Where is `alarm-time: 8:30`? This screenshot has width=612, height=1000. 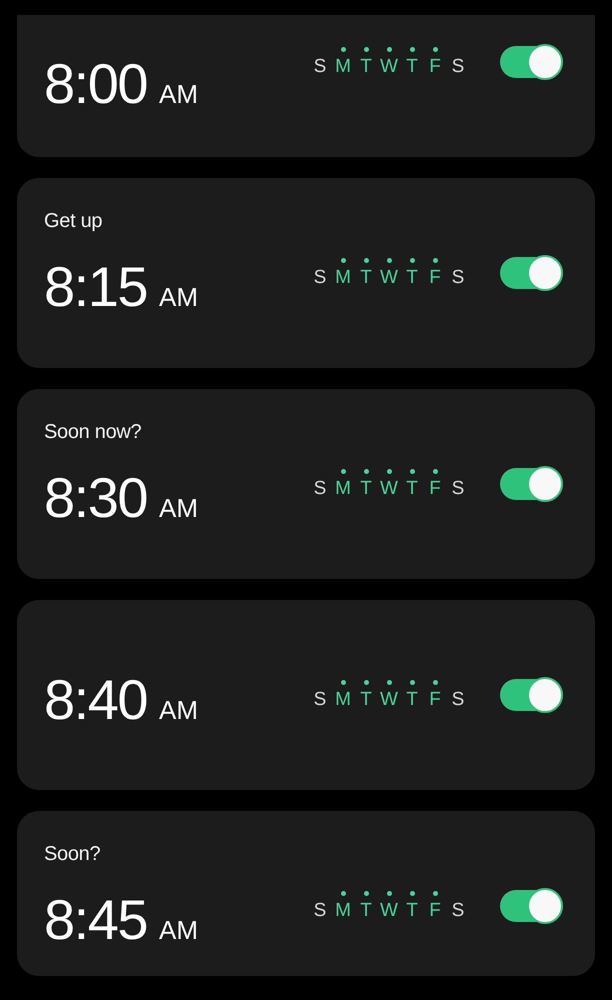 alarm-time: 8:30 is located at coordinates (95, 498).